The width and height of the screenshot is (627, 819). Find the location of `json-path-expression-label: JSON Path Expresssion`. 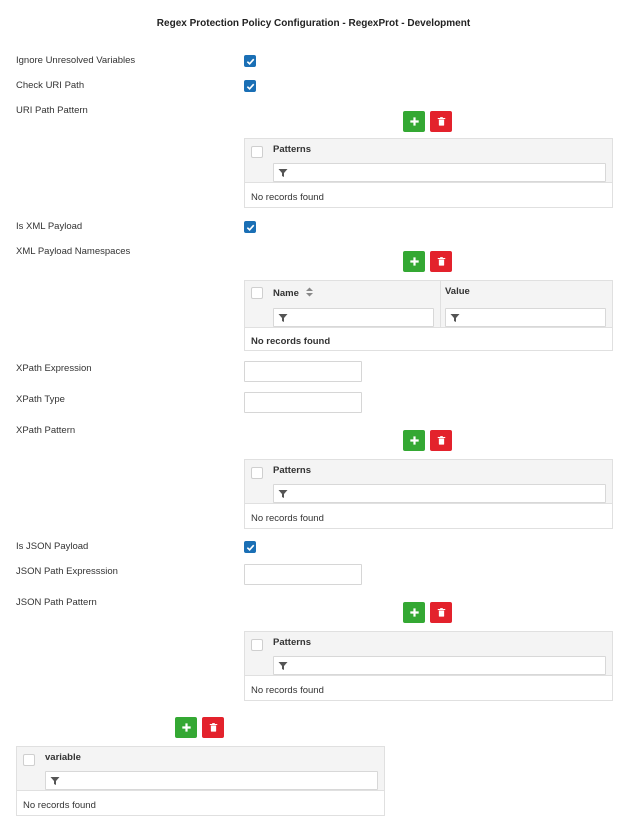

json-path-expression-label: JSON Path Expresssion is located at coordinates (67, 571).